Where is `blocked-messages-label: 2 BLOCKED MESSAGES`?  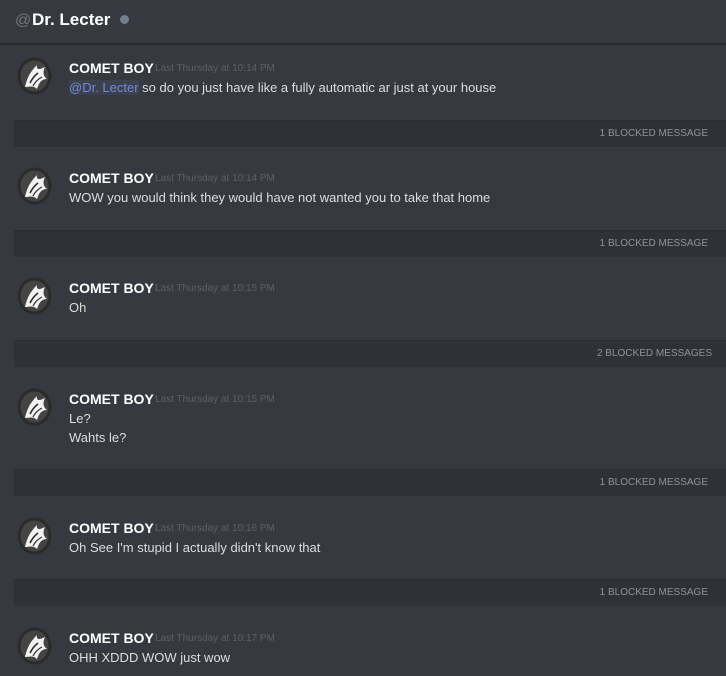
blocked-messages-label: 2 BLOCKED MESSAGES is located at coordinates (654, 353).